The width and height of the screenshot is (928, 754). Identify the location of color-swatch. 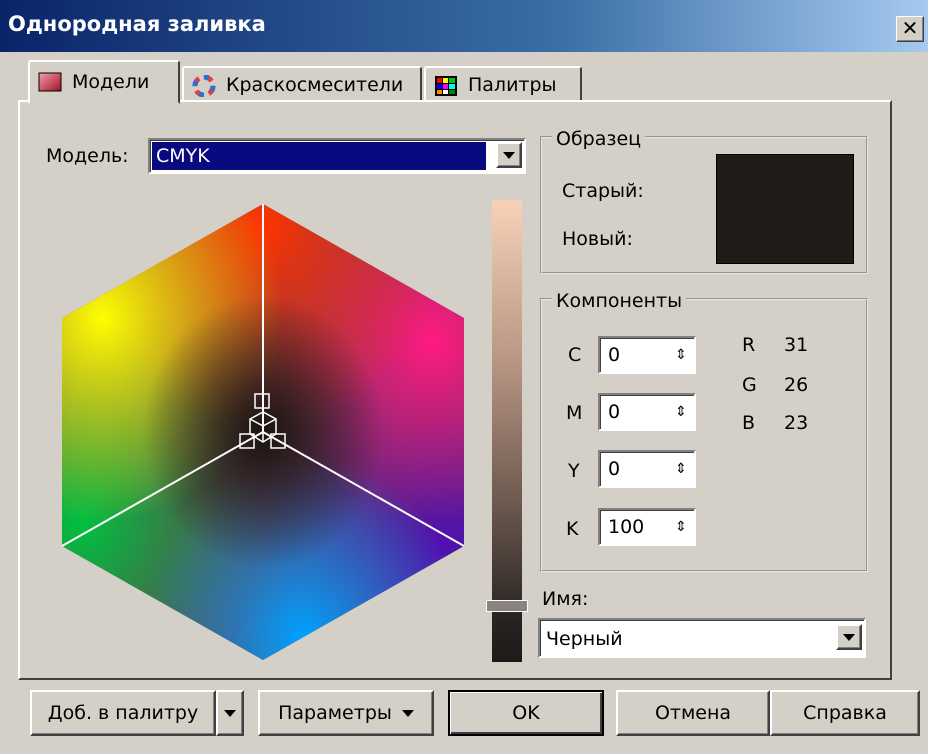
(785, 209).